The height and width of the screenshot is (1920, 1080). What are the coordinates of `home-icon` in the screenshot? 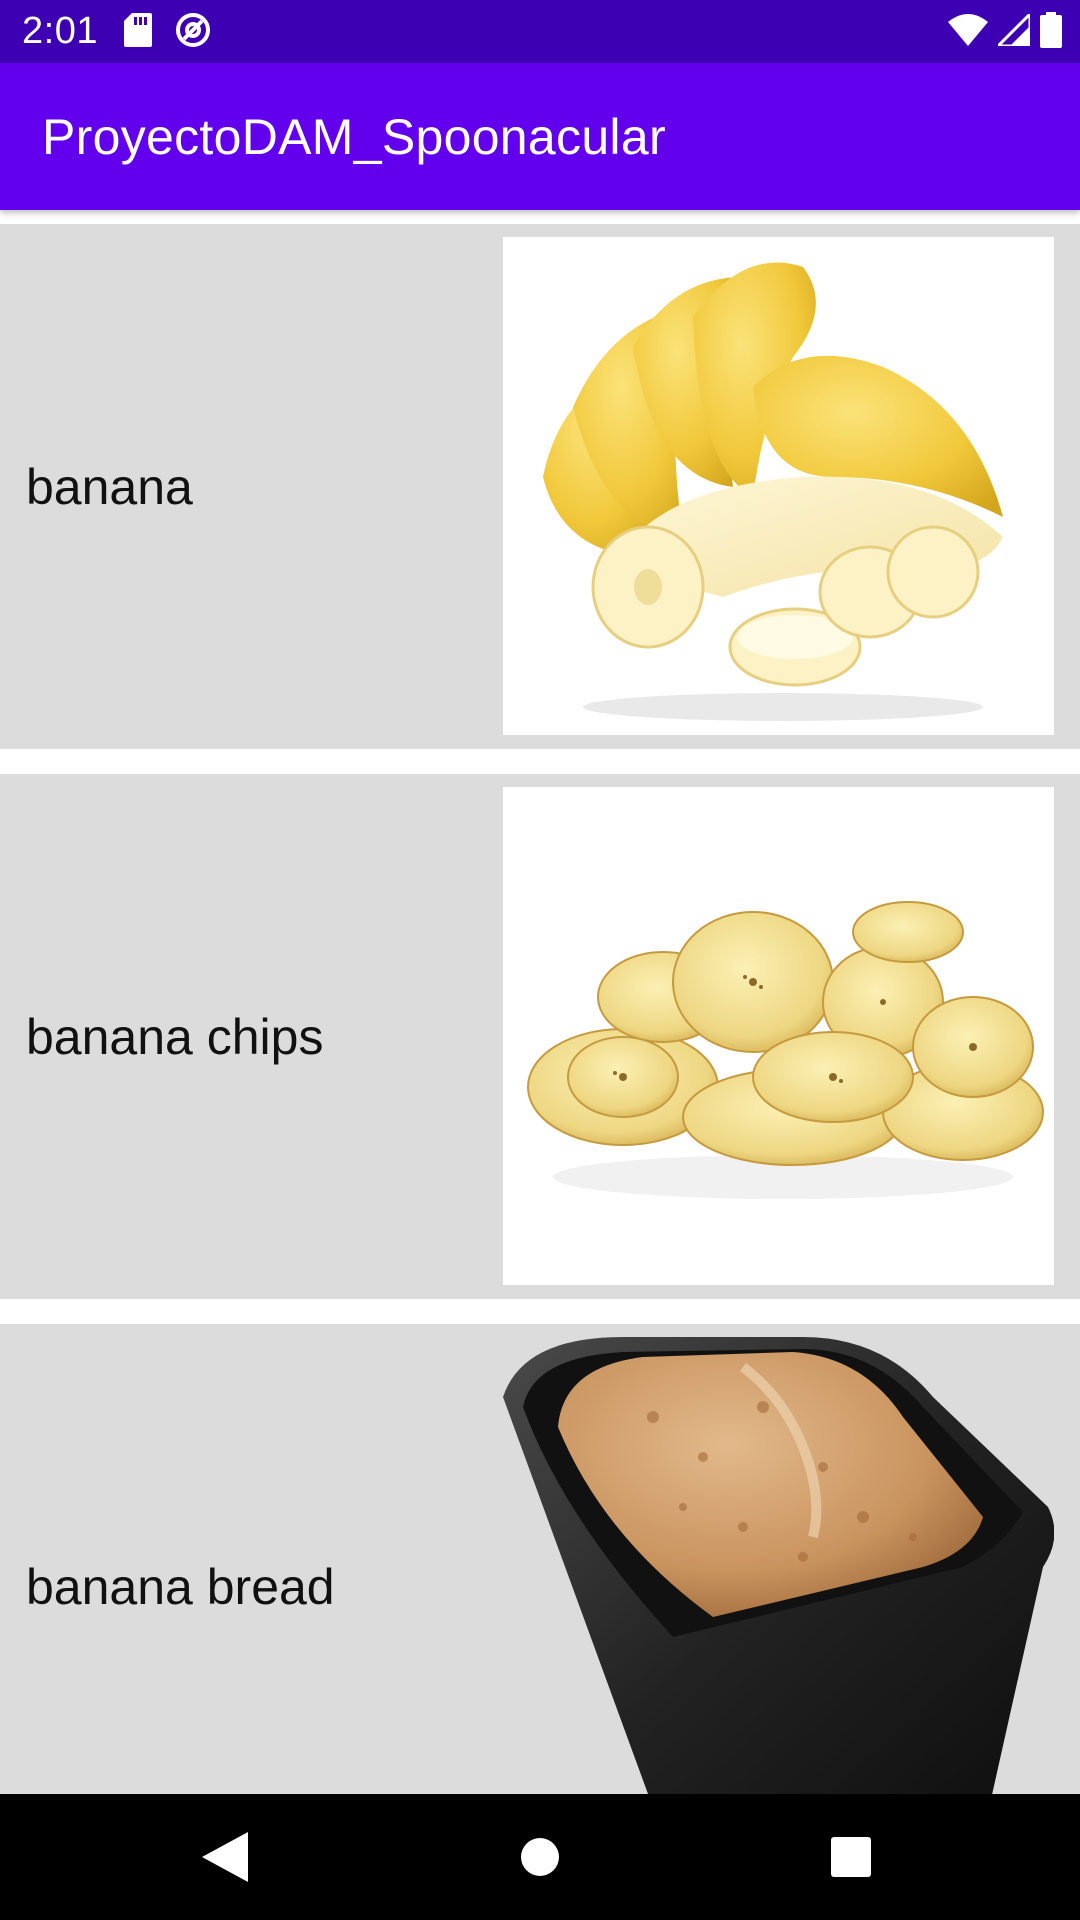 It's located at (540, 1857).